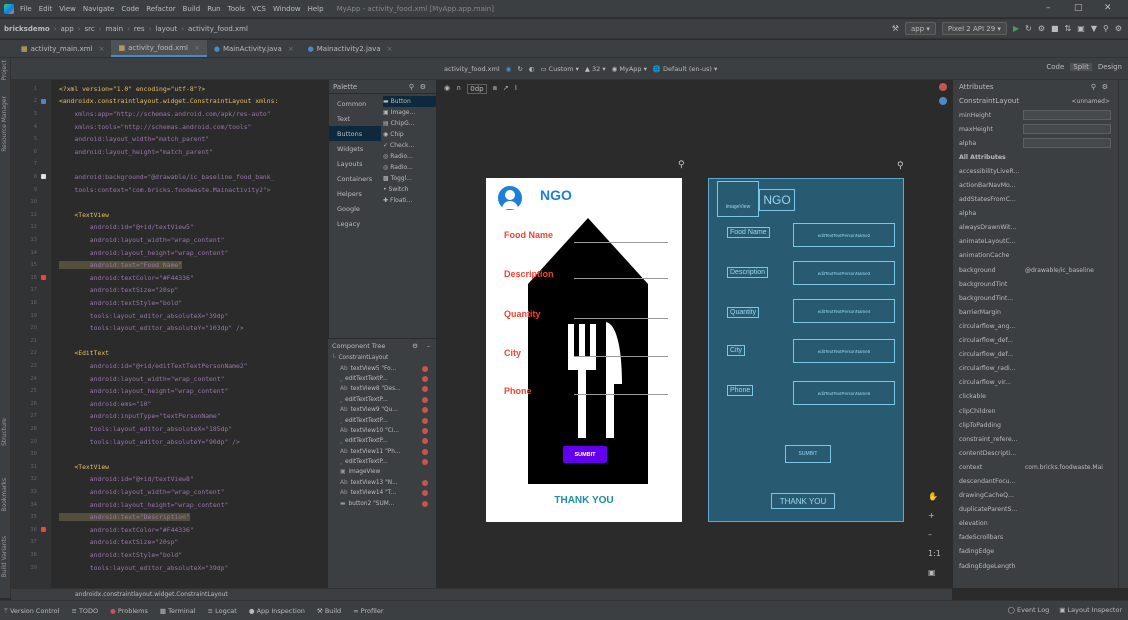 The height and width of the screenshot is (620, 1128). Describe the element at coordinates (316, 9) in the screenshot. I see `menu-help: Help` at that location.